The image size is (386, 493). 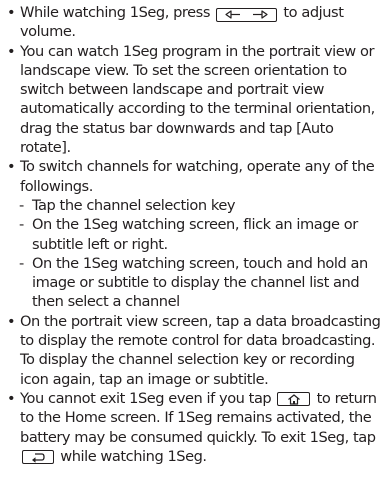 What do you see at coordinates (133, 456) in the screenshot?
I see `note-exit-text-3: while watching 1Seg.` at bounding box center [133, 456].